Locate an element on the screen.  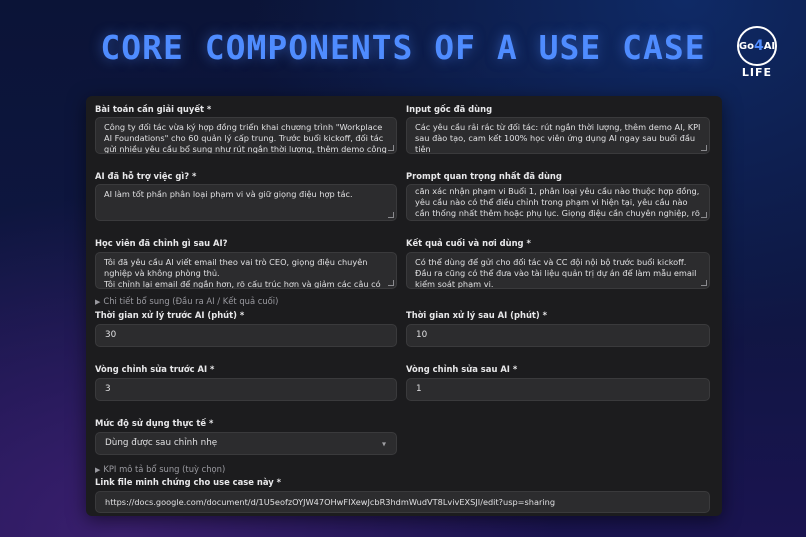
rounds-after-label: Vòng chỉnh sửa sau AI * is located at coordinates (462, 369).